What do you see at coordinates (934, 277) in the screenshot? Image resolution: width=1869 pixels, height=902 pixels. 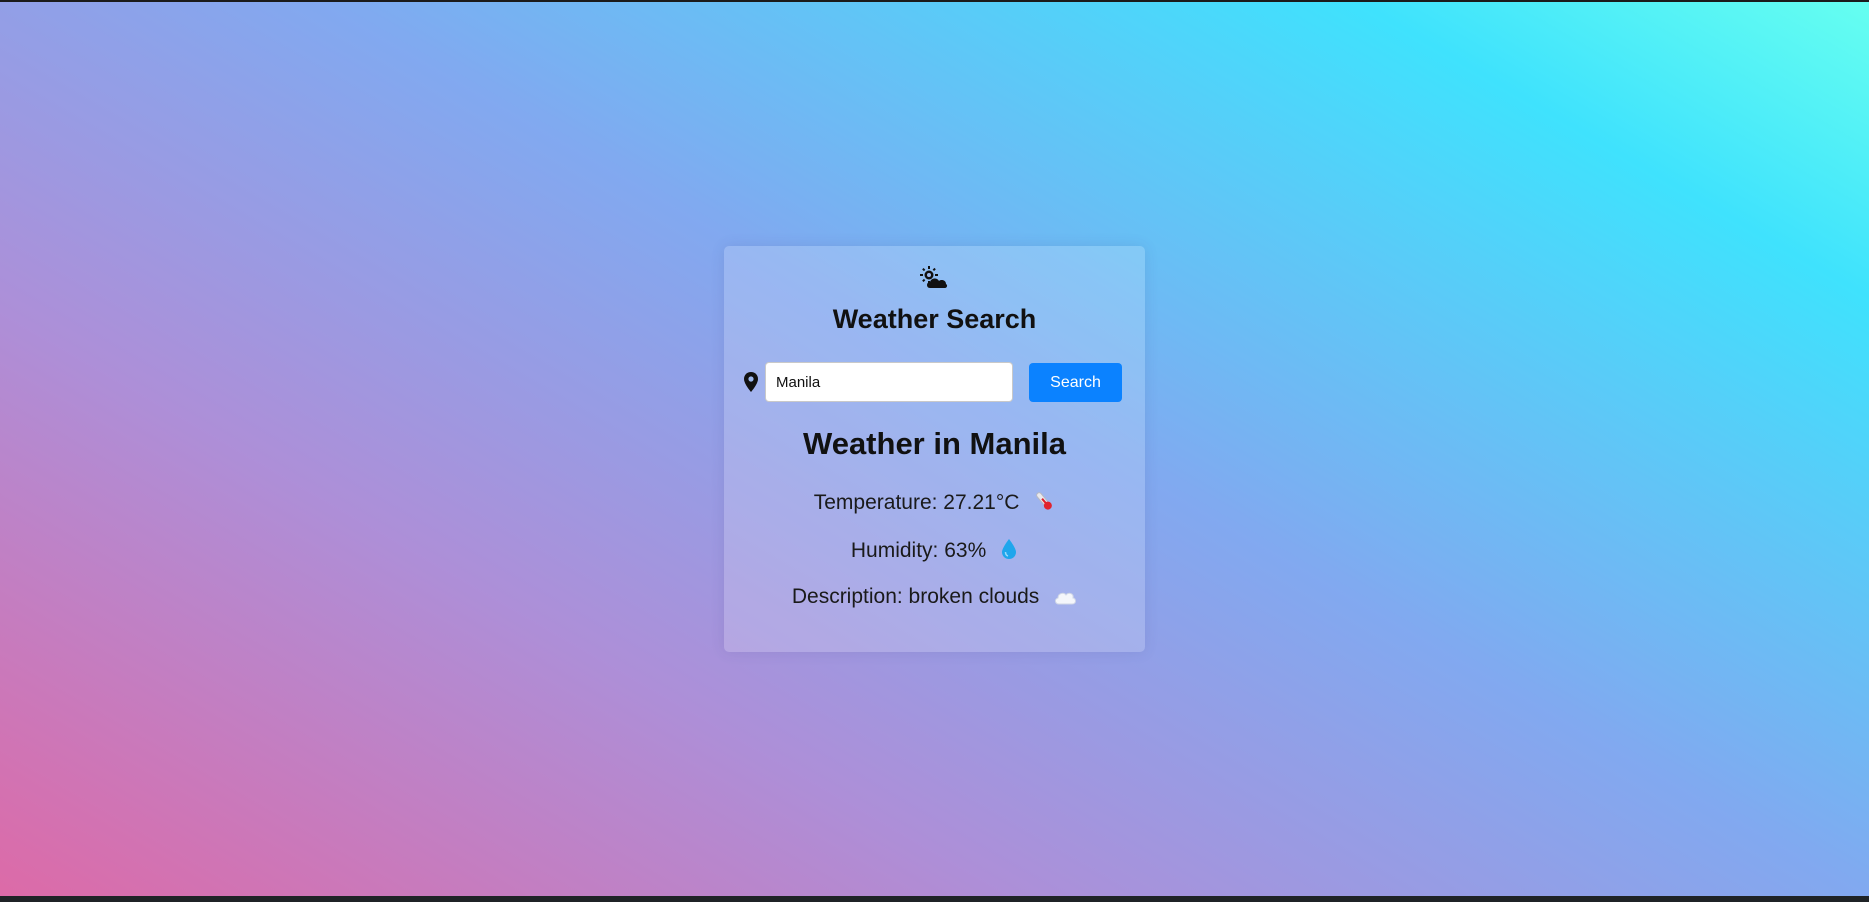 I see `sun-behind-cloud-icon` at bounding box center [934, 277].